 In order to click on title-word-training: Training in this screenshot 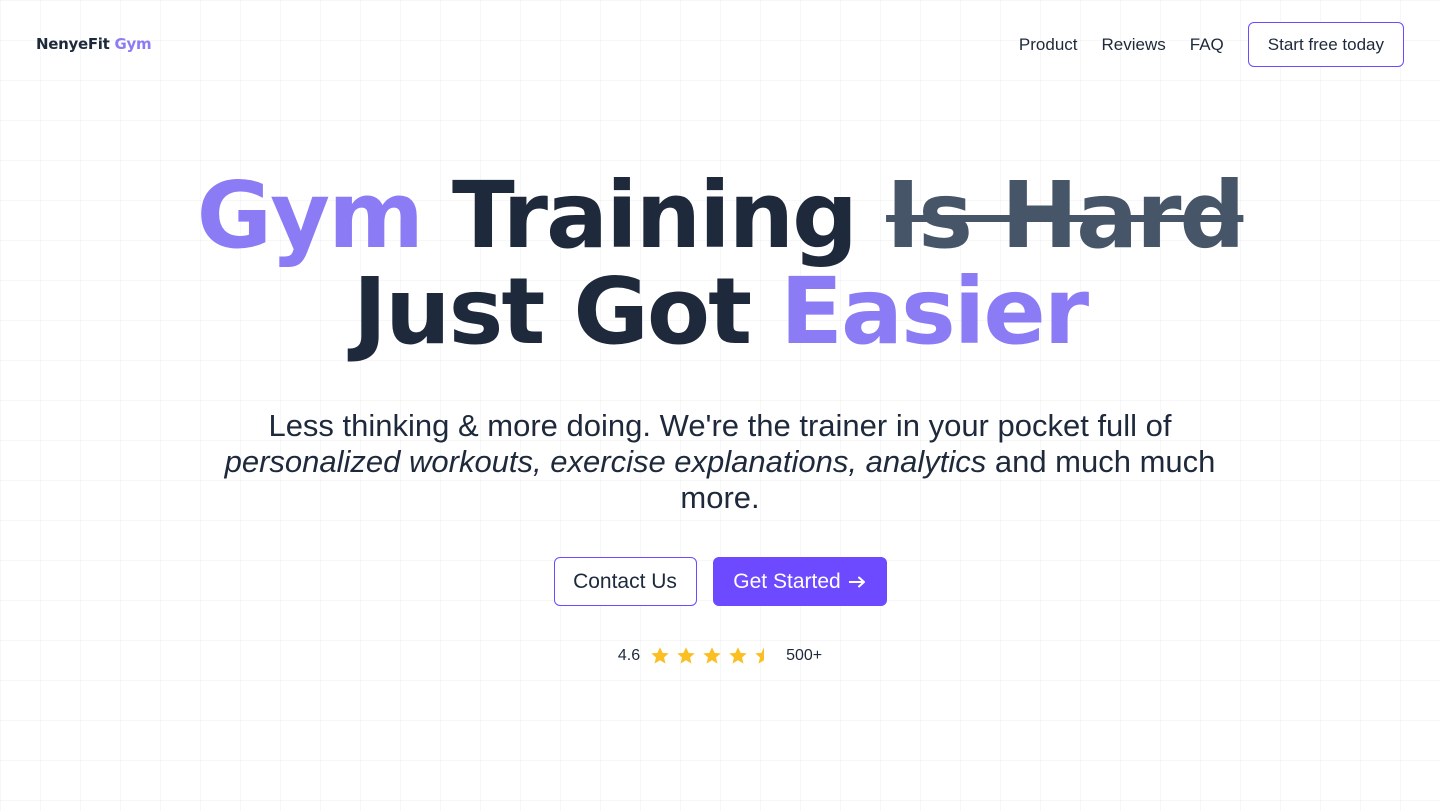, I will do `click(655, 215)`.